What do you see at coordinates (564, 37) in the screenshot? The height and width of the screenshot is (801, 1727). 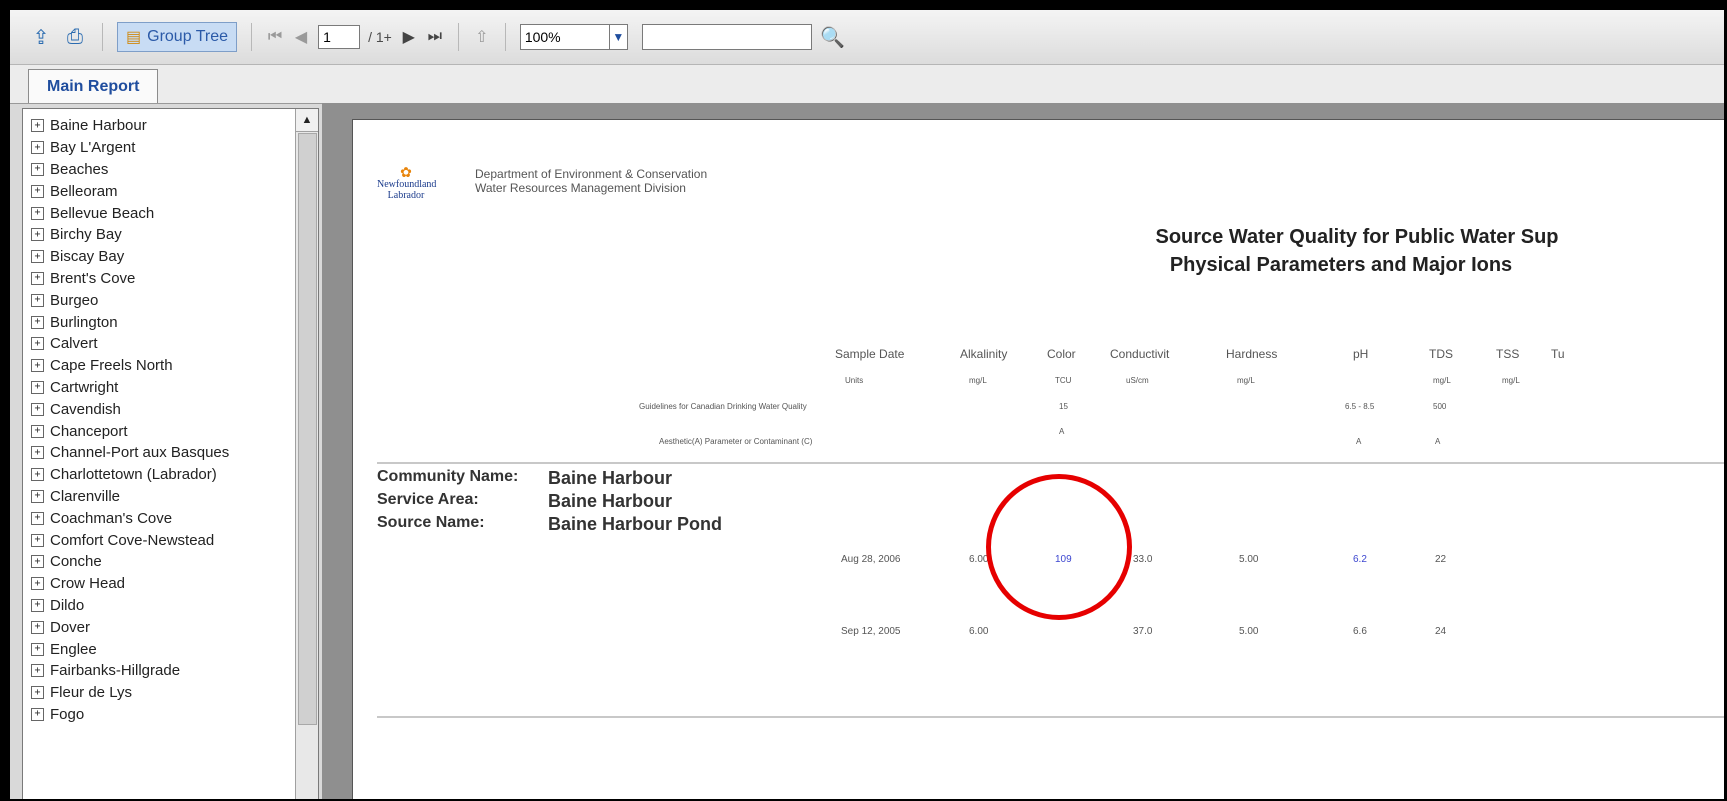 I see `zoom-input` at bounding box center [564, 37].